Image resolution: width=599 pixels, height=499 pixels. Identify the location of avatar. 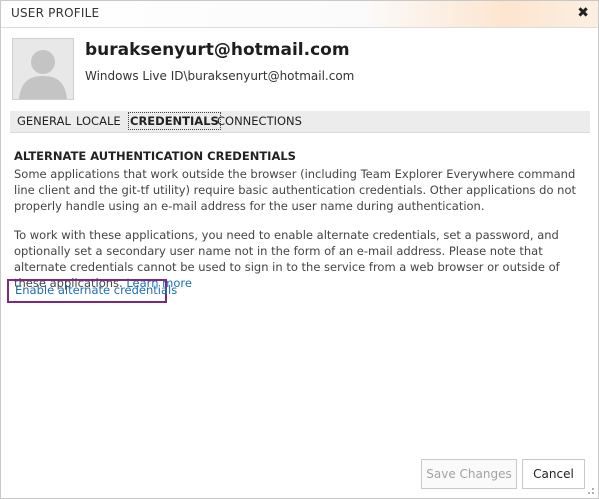
(43, 69).